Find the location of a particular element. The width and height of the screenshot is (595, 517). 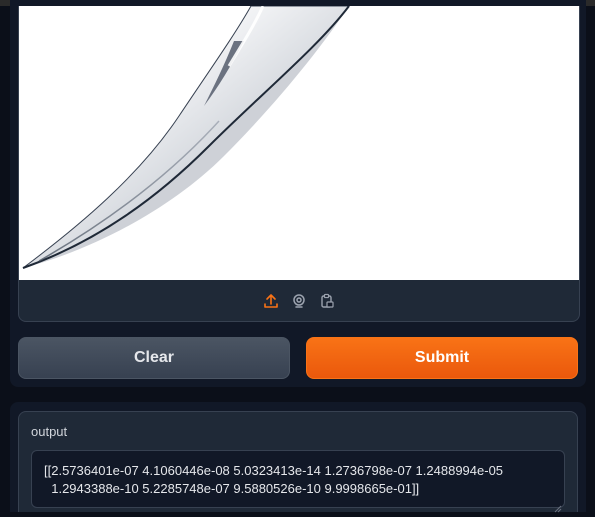

webcam-icon is located at coordinates (299, 301).